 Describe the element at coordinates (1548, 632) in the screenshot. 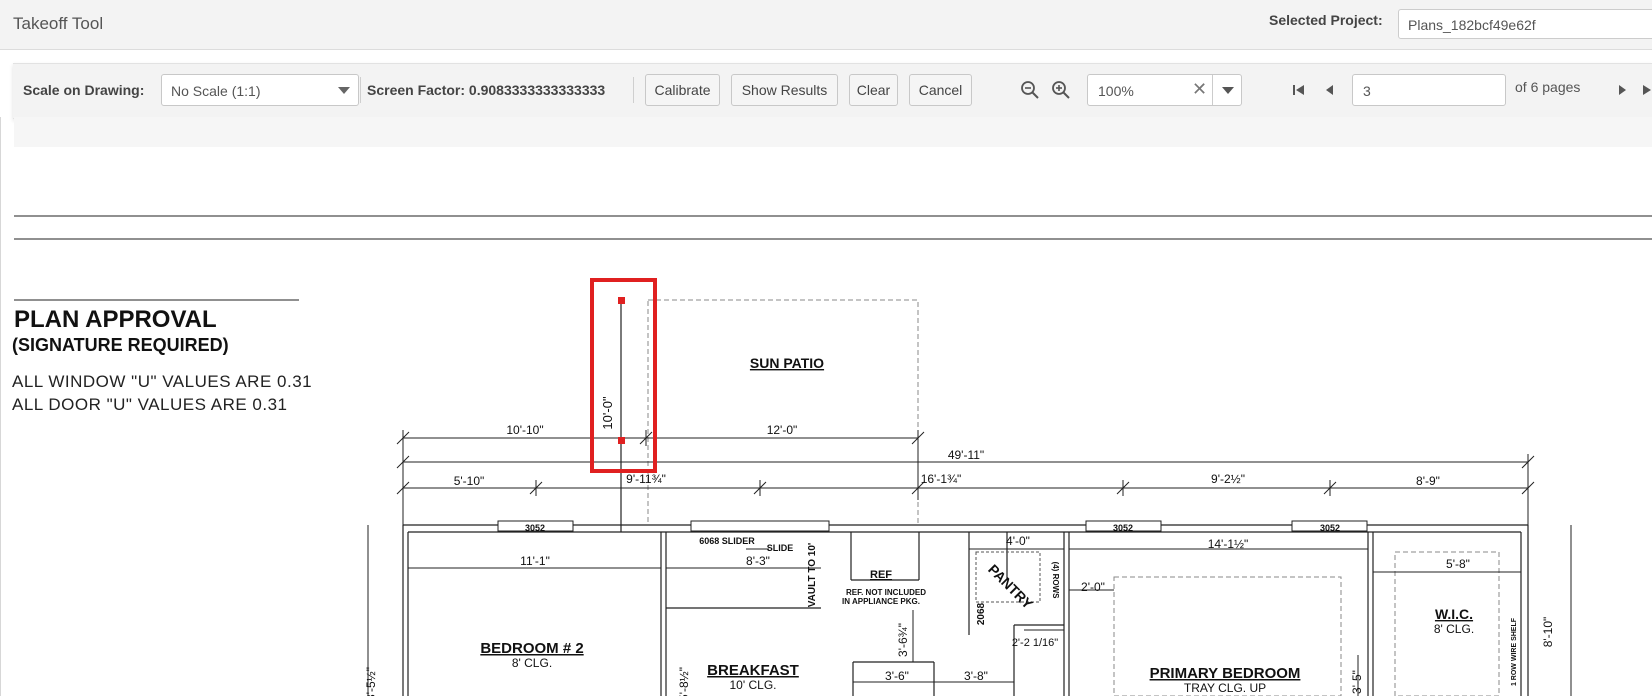

I see `svg-text: 8'-10"` at that location.